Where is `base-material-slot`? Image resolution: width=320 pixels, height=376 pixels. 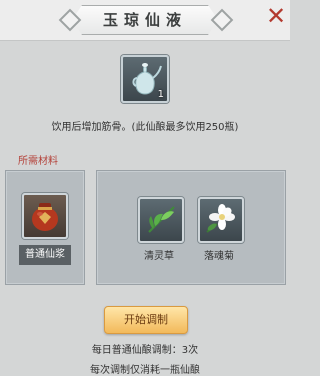 base-material-slot is located at coordinates (45, 216).